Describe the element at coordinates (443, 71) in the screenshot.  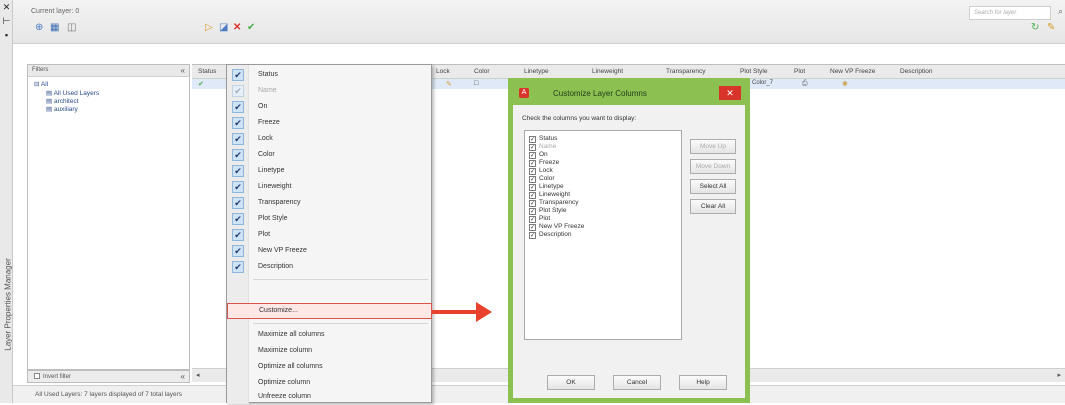
I see `column-lock: Lock` at that location.